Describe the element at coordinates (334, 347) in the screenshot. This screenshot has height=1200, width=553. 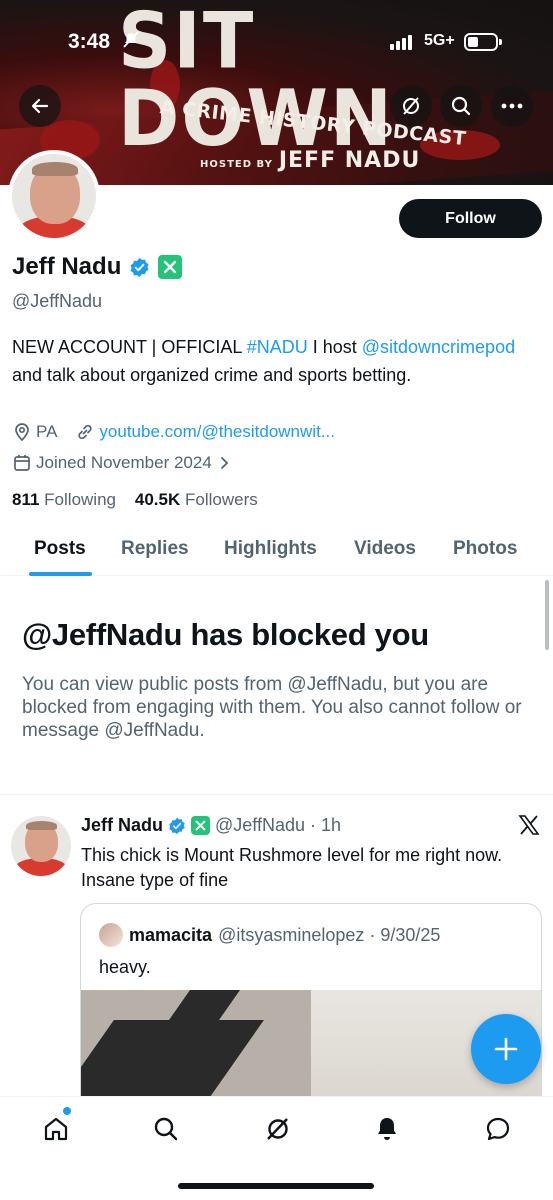
I see `bio-text: I host` at that location.